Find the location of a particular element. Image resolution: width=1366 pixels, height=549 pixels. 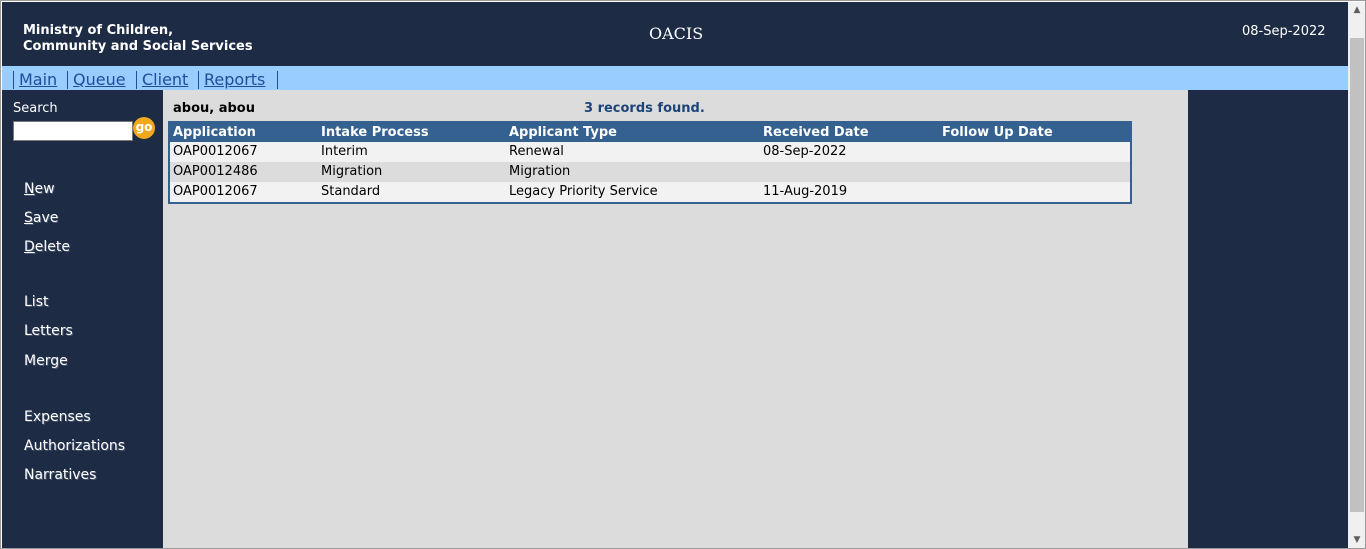

delete-mnemonic: D is located at coordinates (29, 247).